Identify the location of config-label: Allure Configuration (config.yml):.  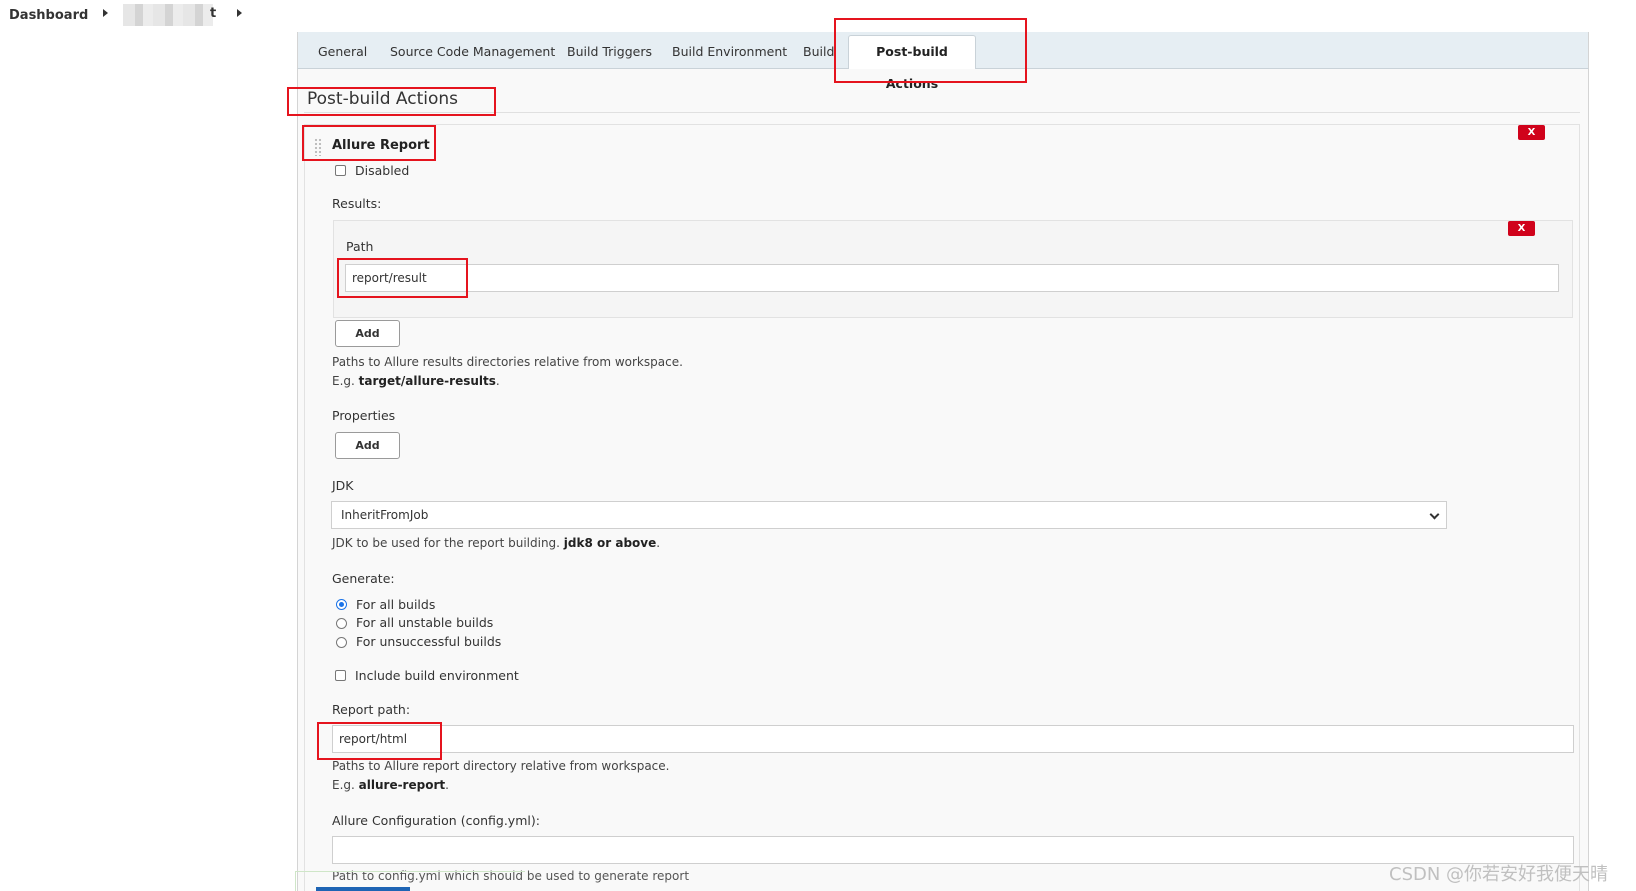
(436, 820).